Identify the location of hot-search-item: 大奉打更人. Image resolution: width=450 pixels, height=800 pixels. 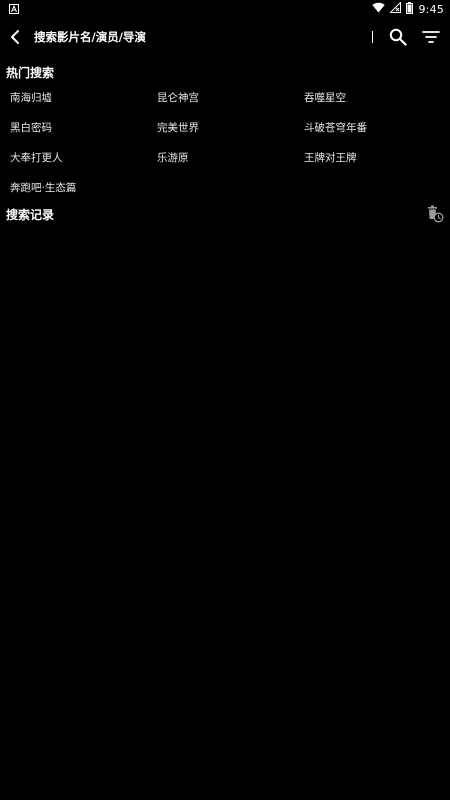
(36, 157).